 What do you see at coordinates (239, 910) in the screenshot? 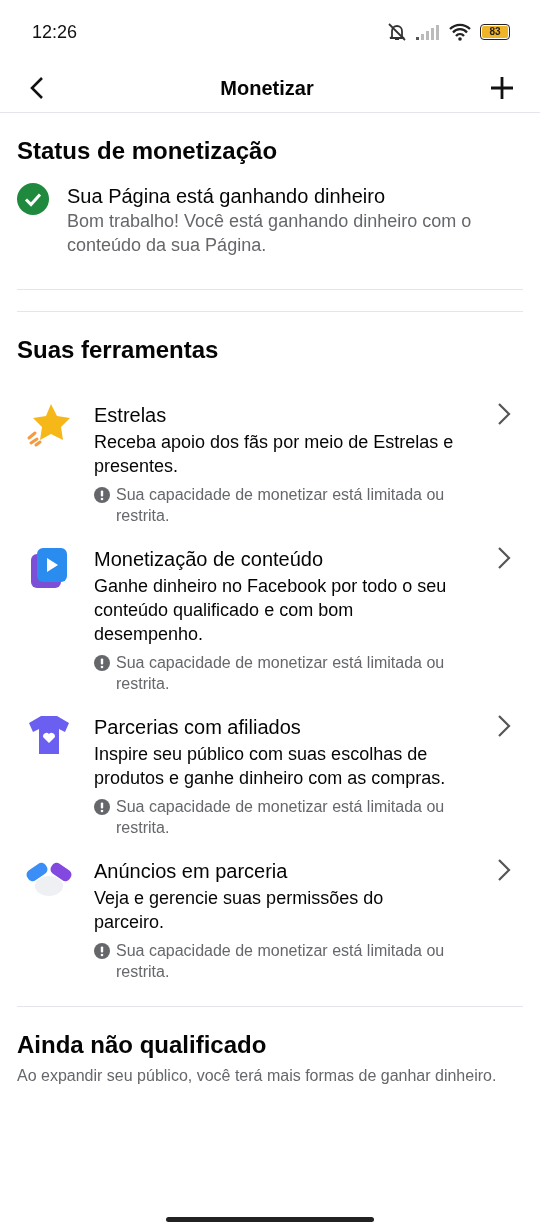
I see `tool-description: Veja e gerencie suas permissões do parceiro.` at bounding box center [239, 910].